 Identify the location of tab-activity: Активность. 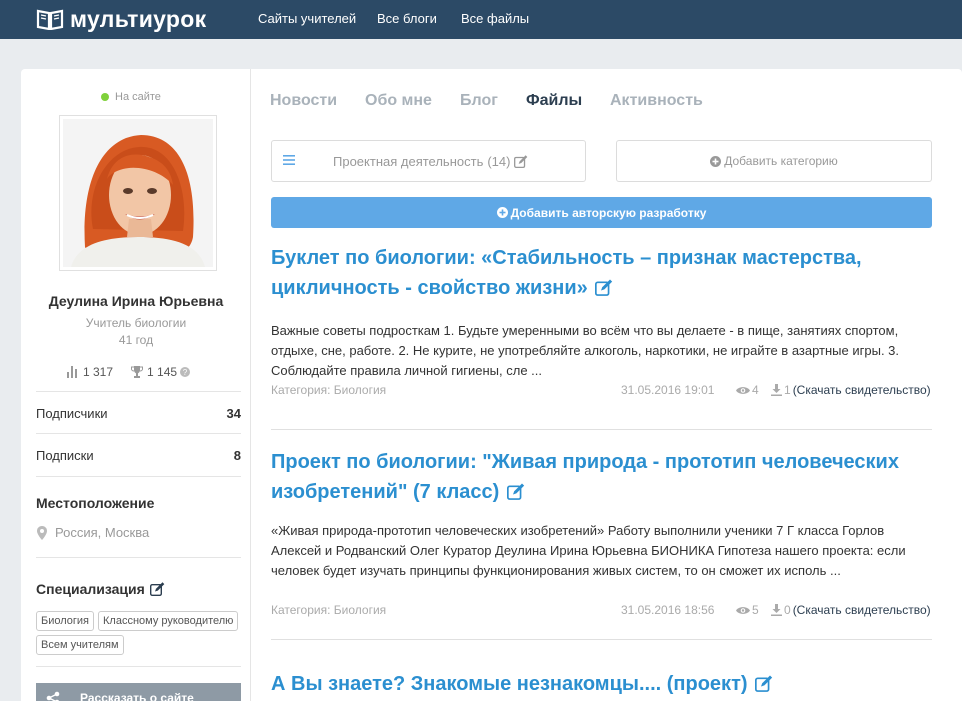
(656, 101).